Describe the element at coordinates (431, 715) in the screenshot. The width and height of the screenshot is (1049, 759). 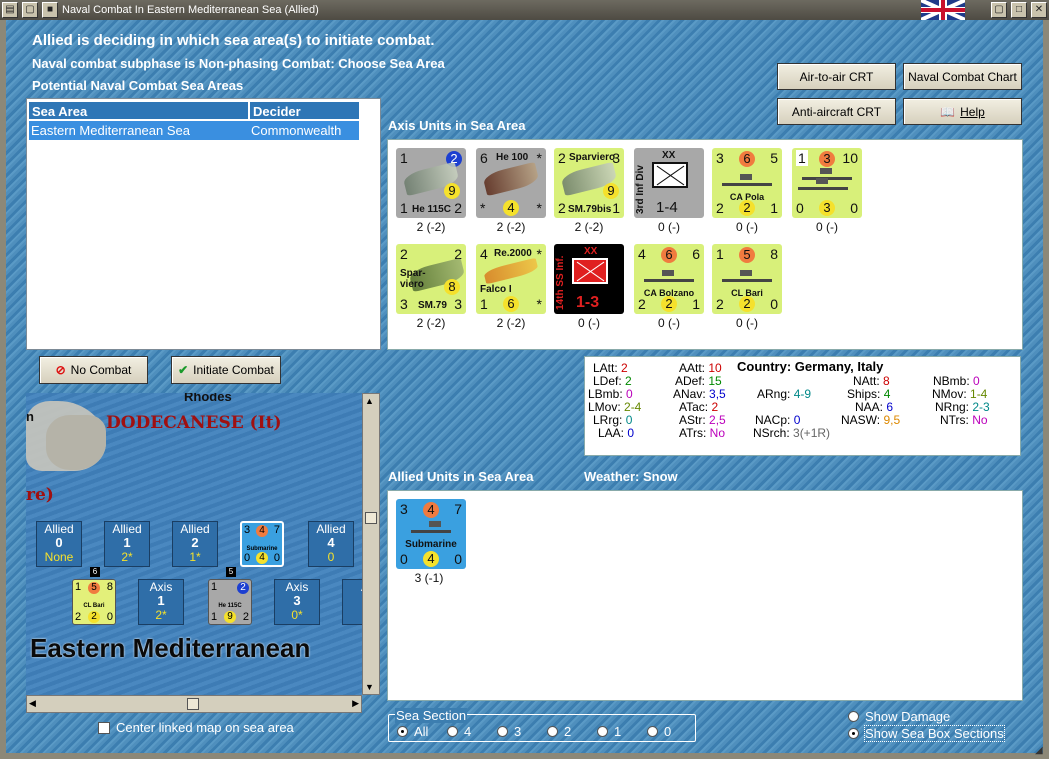
I see `sea-section-legend: Sea Section` at that location.